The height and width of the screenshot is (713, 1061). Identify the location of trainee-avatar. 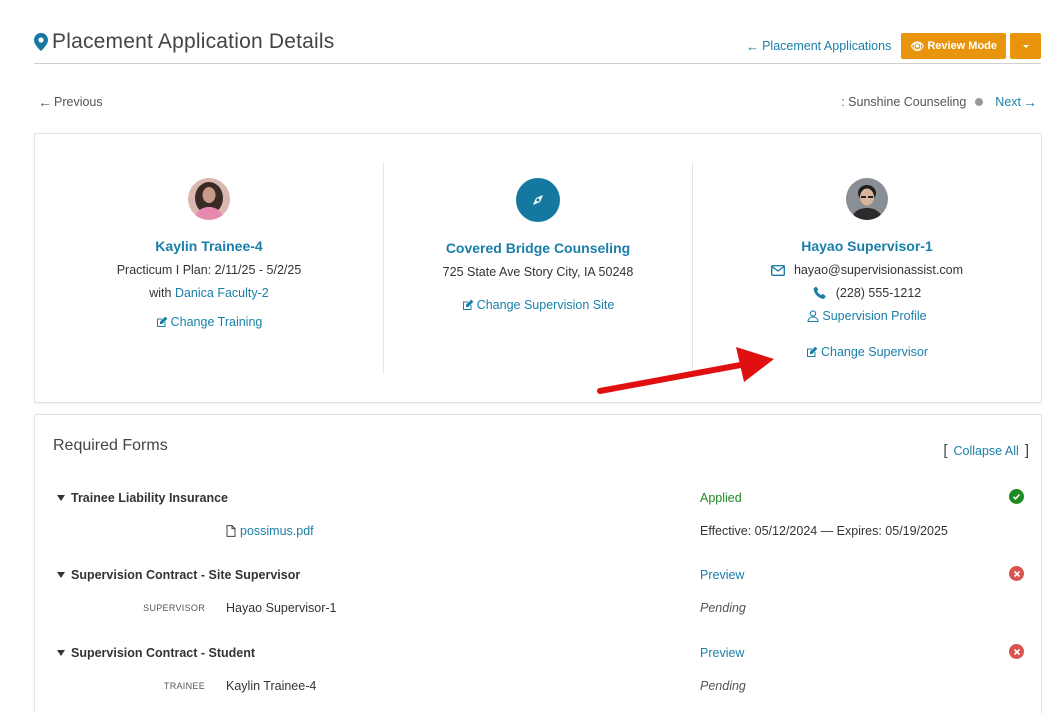
(209, 199).